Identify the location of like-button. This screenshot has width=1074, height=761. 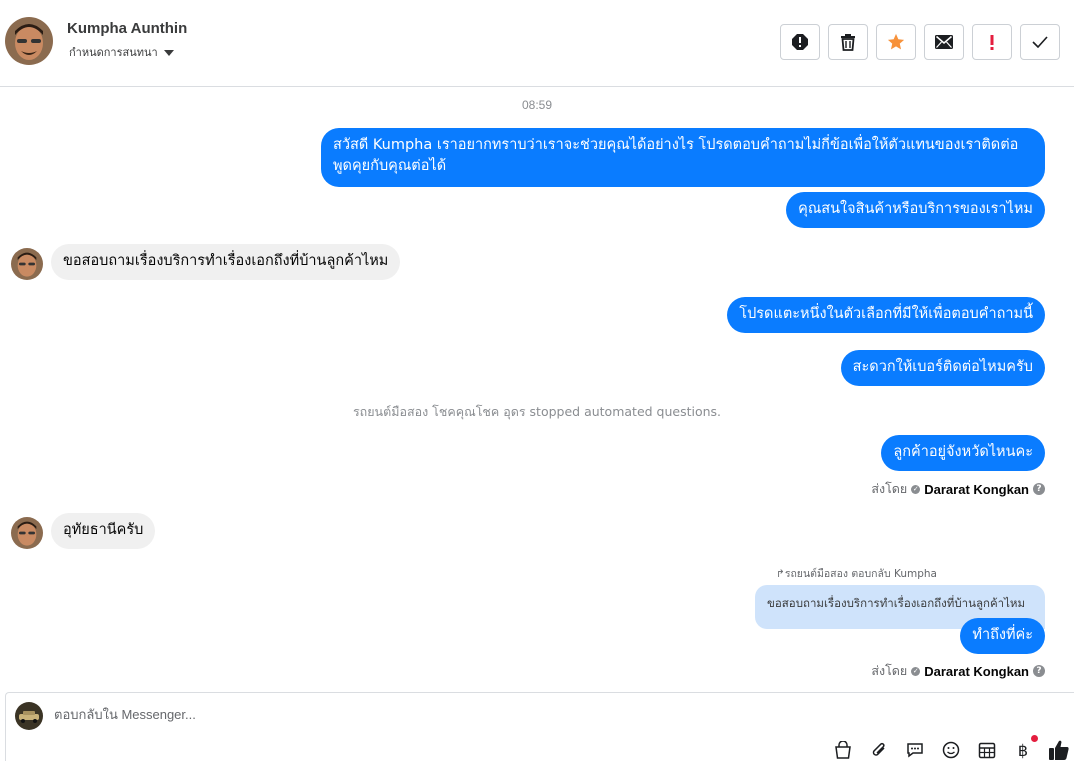
(1059, 750).